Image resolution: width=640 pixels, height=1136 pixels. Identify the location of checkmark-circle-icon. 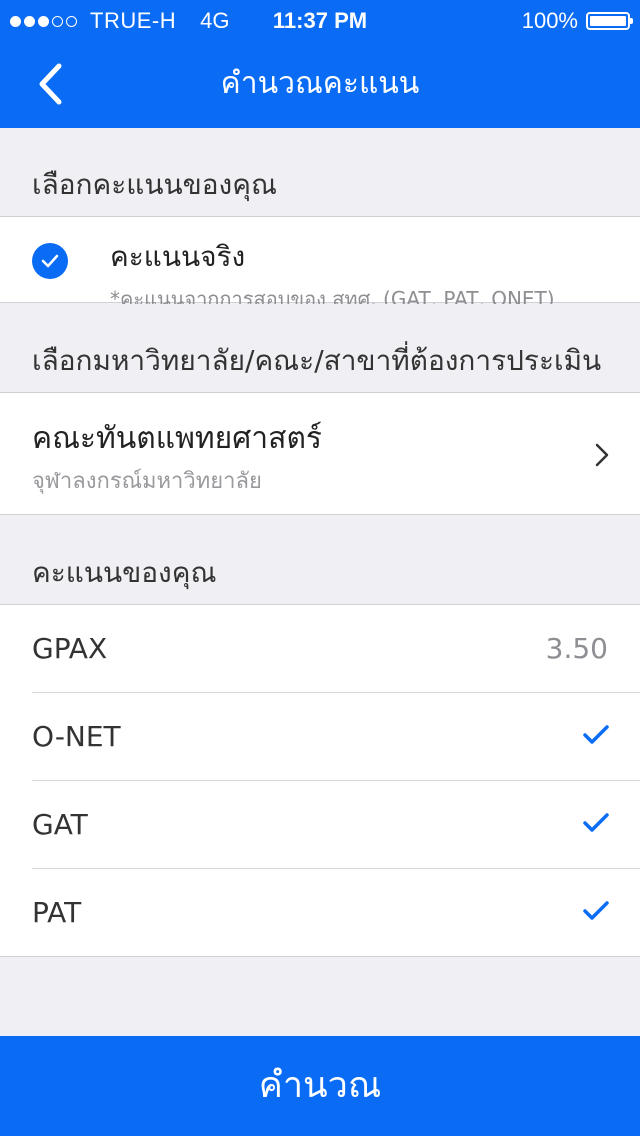
(50, 261).